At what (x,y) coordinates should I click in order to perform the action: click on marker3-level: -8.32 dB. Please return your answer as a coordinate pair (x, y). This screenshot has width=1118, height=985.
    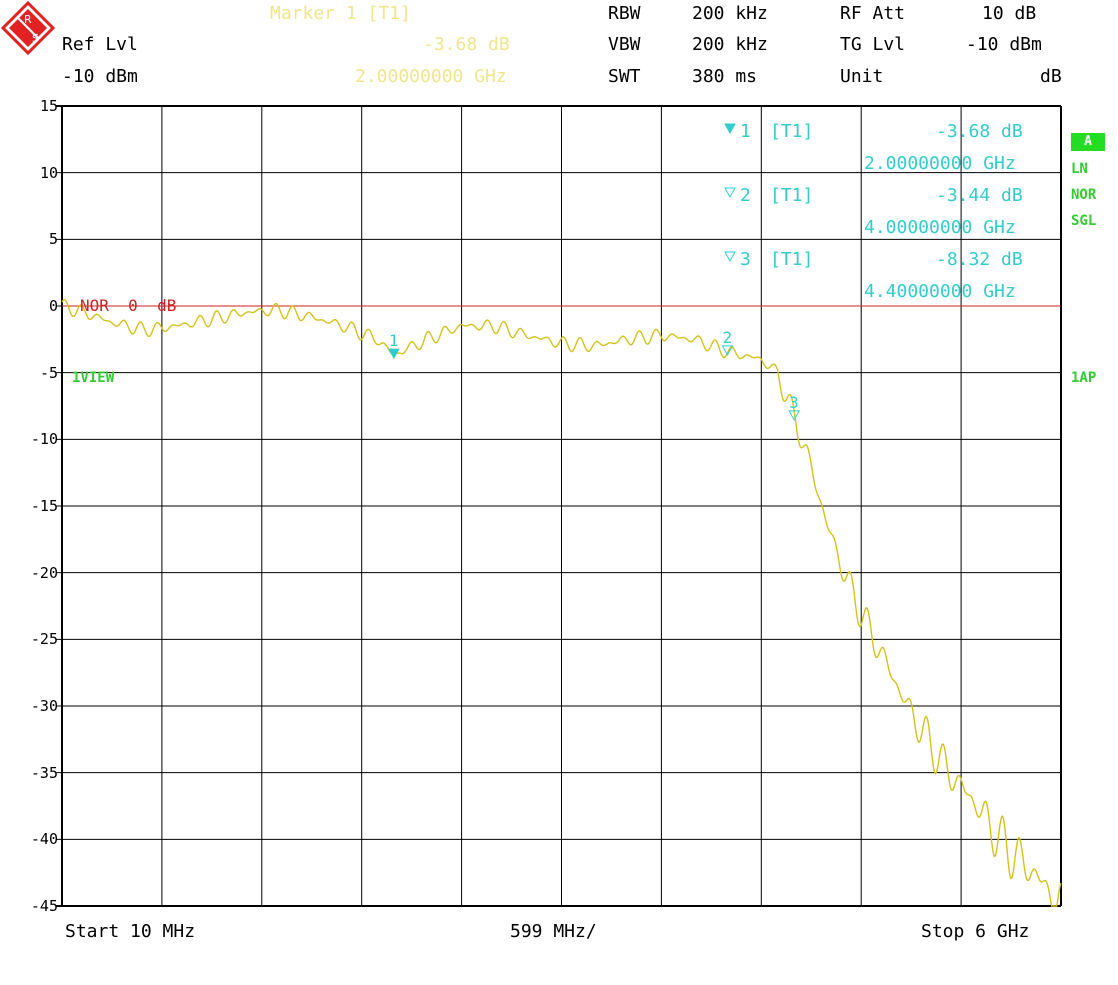
    Looking at the image, I should click on (979, 259).